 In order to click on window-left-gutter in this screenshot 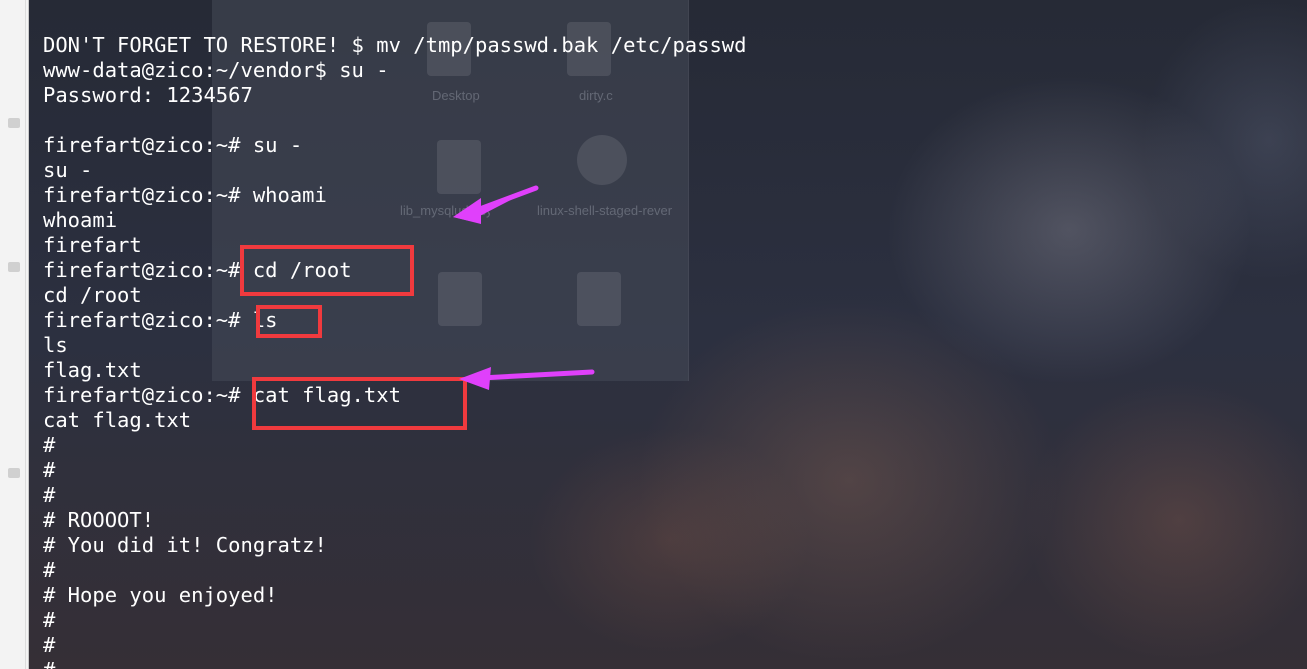, I will do `click(14, 334)`.